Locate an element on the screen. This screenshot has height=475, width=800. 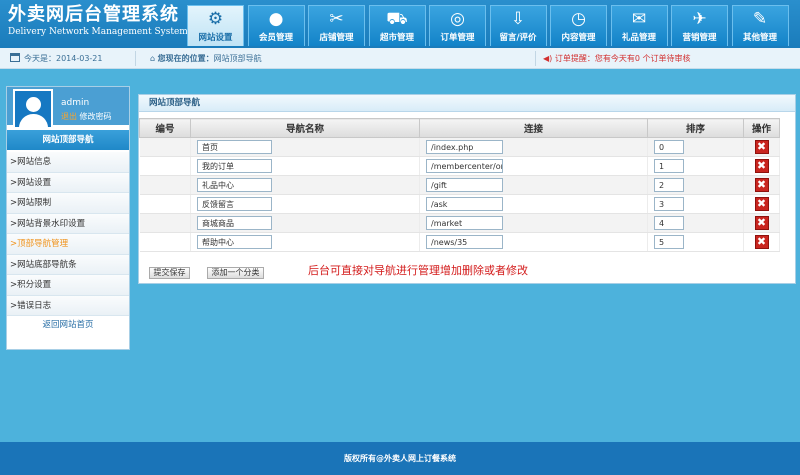
plane-icon: ✈ is located at coordinates (699, 19).